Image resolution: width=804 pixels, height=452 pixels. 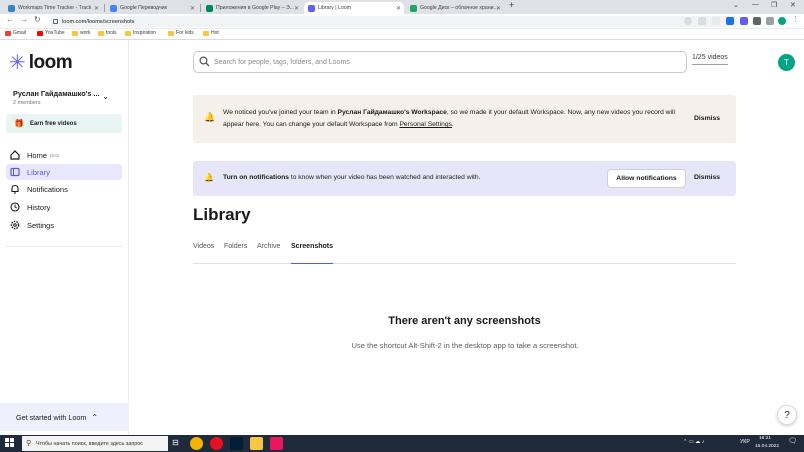 What do you see at coordinates (10, 19) in the screenshot?
I see `back-icon: ←` at bounding box center [10, 19].